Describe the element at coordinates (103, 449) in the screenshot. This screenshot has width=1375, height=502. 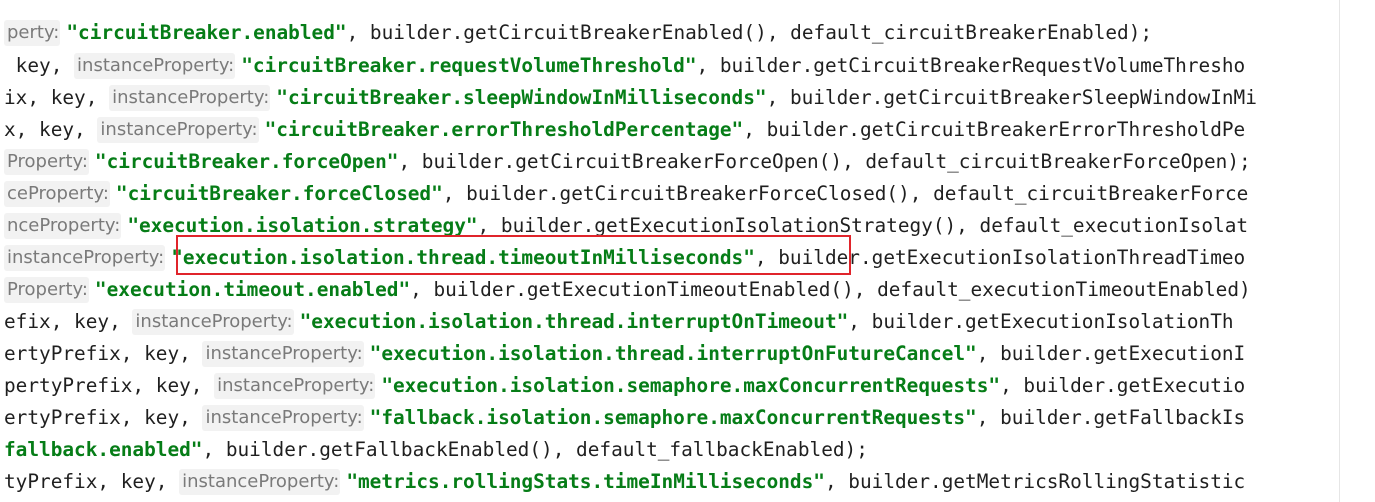
I see `property-key-string: fallback.enabled"` at that location.